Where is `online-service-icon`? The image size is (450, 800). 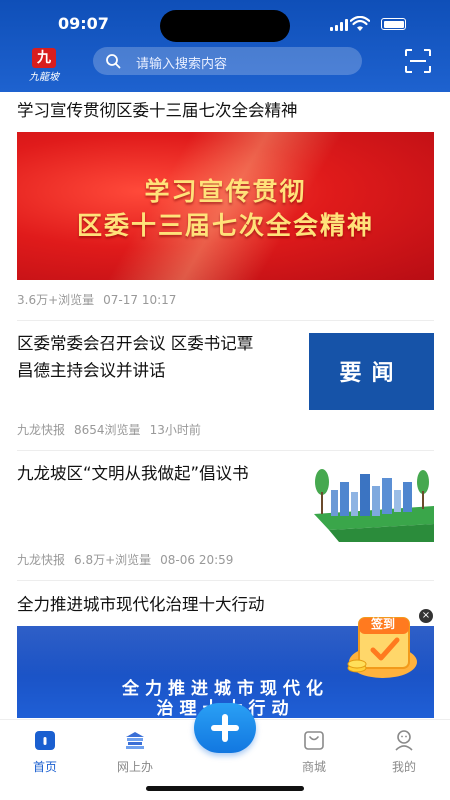
online-service-icon is located at coordinates (135, 740).